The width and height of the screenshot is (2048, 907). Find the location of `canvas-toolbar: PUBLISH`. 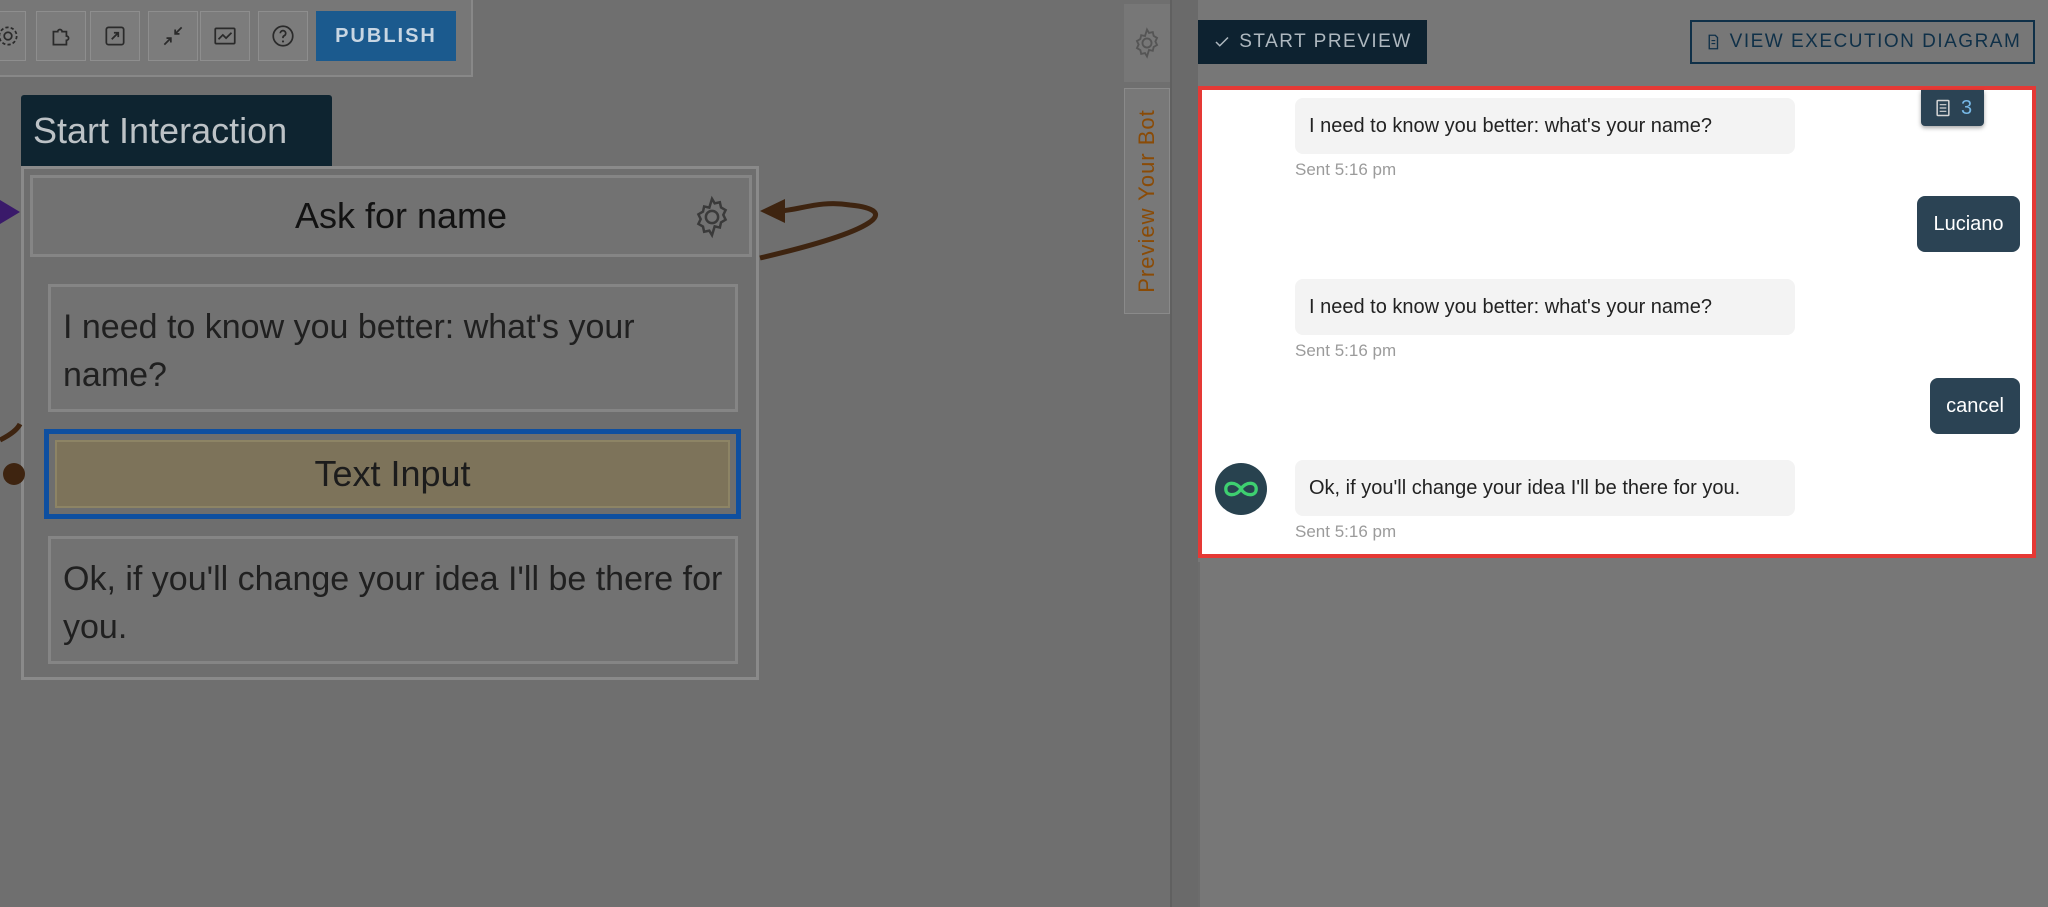

canvas-toolbar: PUBLISH is located at coordinates (236, 38).